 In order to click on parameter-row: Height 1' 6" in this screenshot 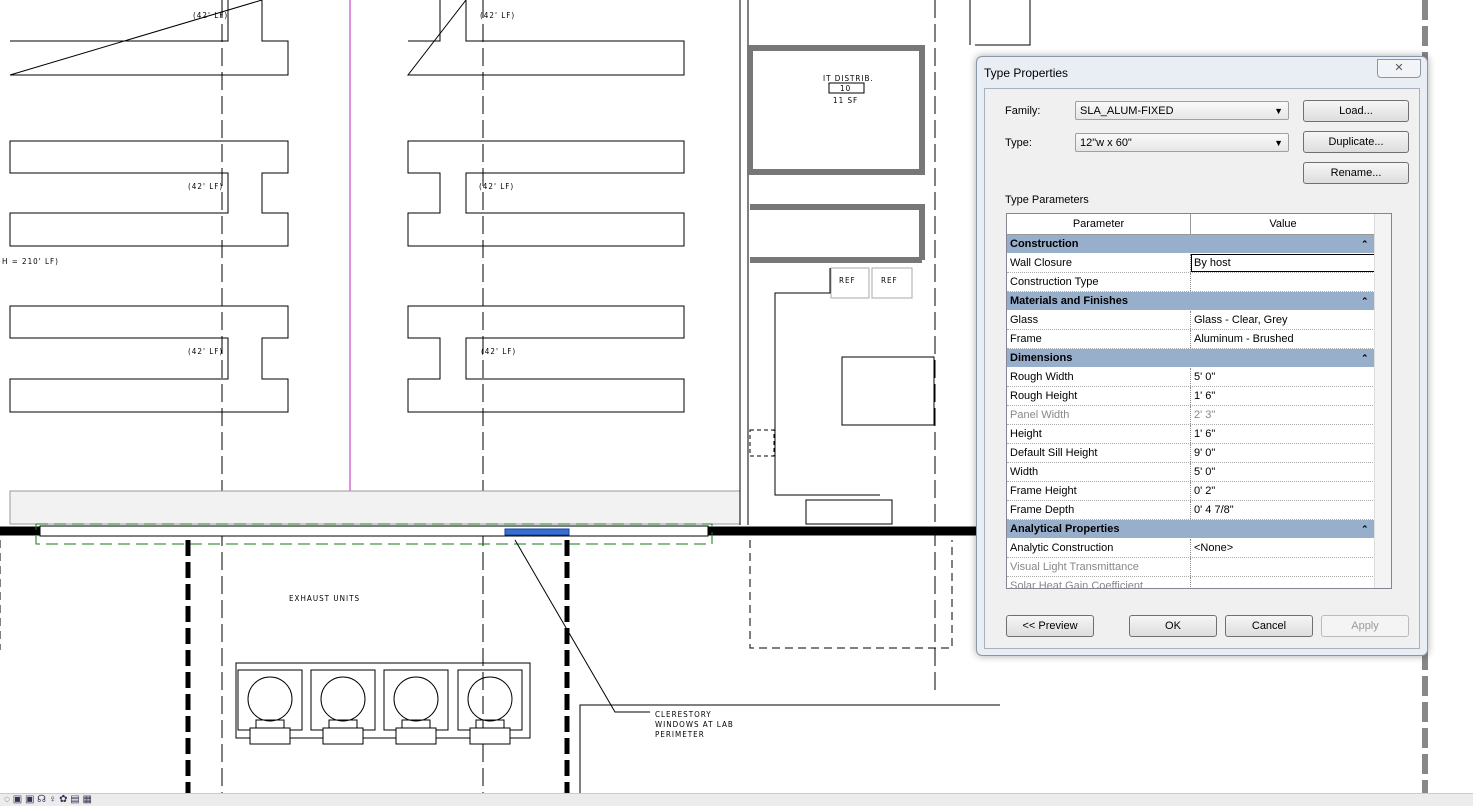, I will do `click(1191, 434)`.